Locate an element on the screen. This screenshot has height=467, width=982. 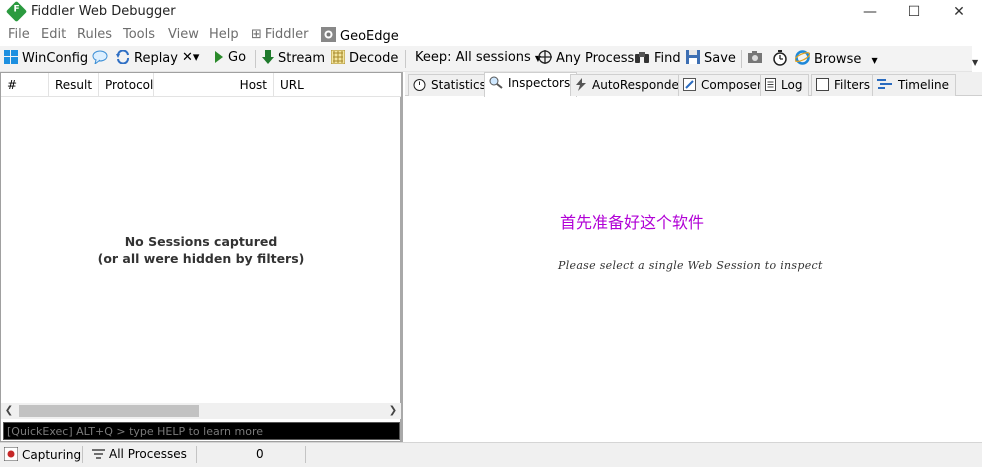
keep-sessions-dropdown: Keep: All sessions ▼ is located at coordinates (478, 57).